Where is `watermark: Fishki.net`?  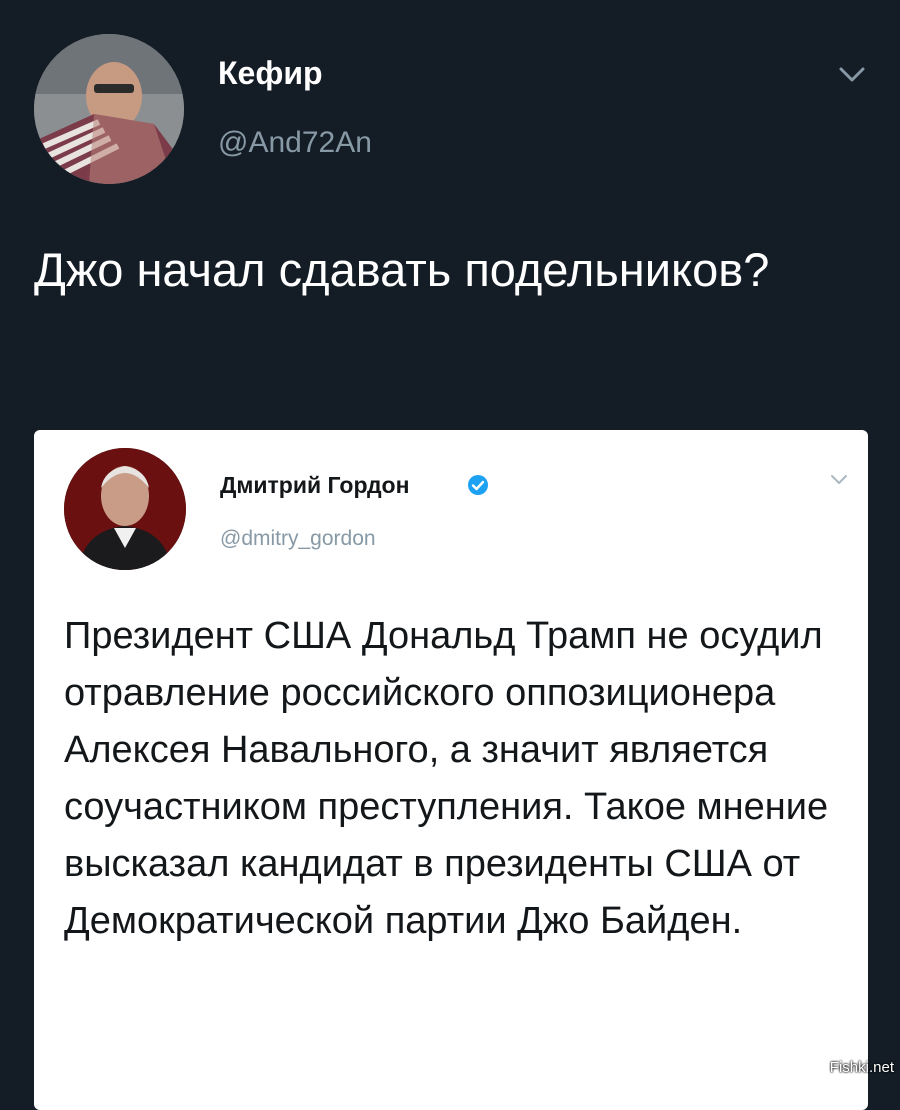
watermark: Fishki.net is located at coordinates (861, 1067).